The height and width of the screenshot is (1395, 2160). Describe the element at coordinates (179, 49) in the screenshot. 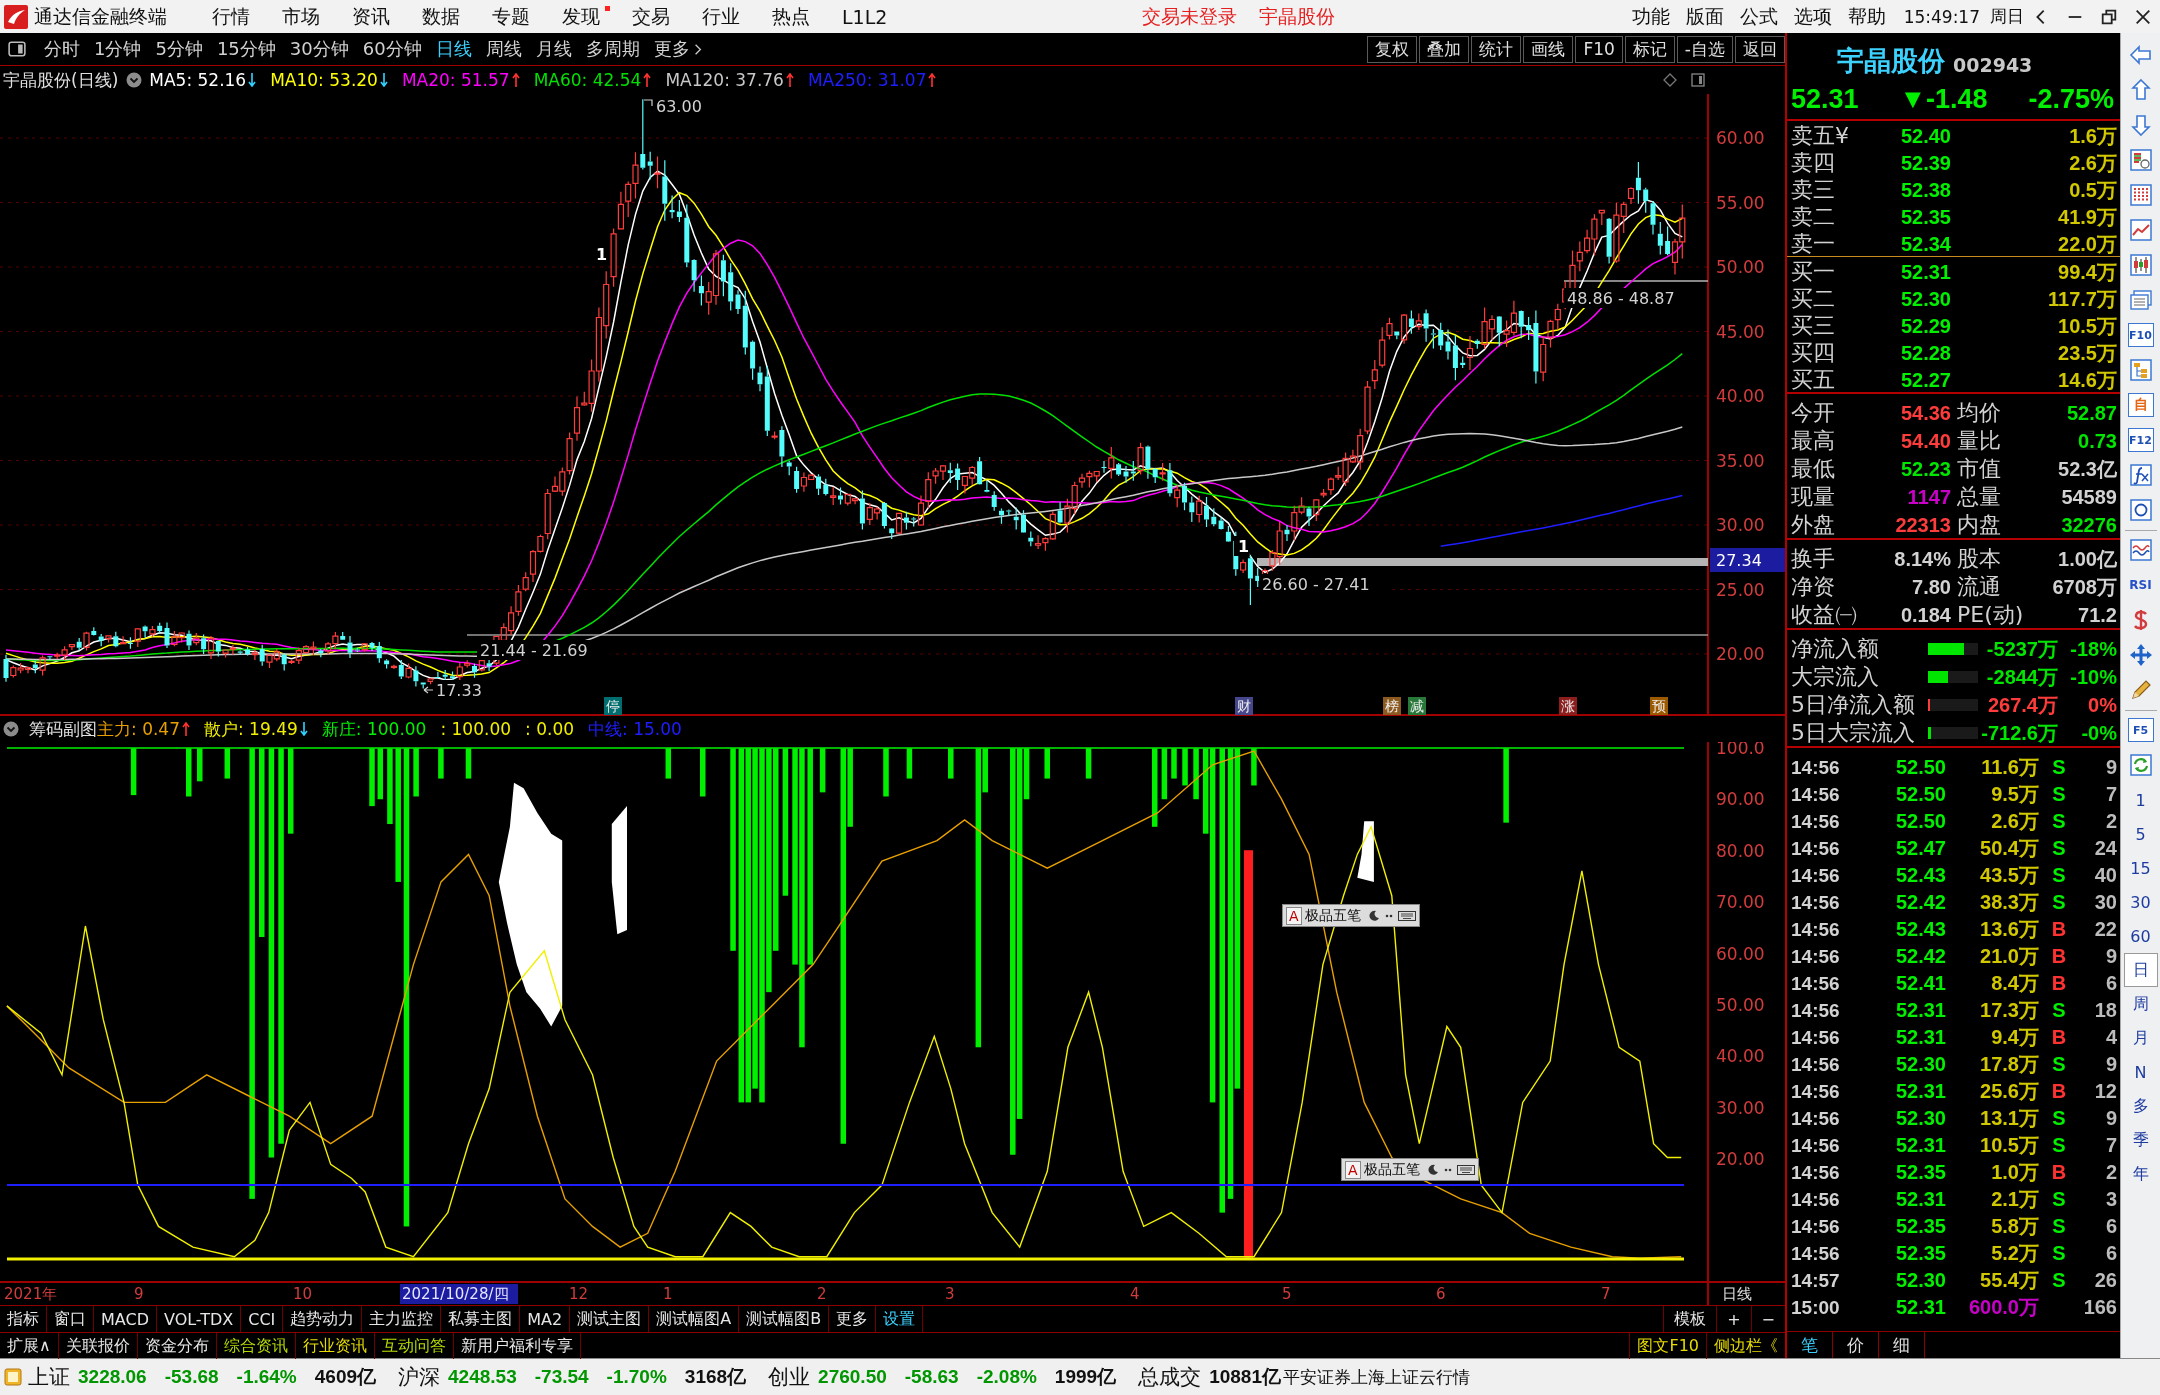

I see `period-tab: 5分钟` at that location.